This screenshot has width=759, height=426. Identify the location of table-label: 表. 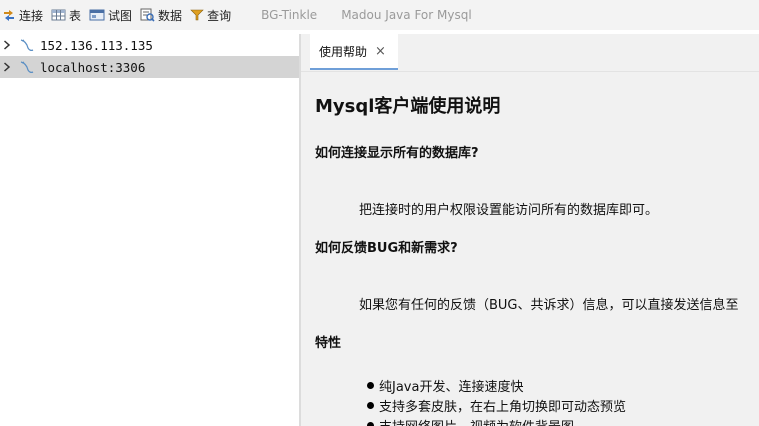
(75, 15).